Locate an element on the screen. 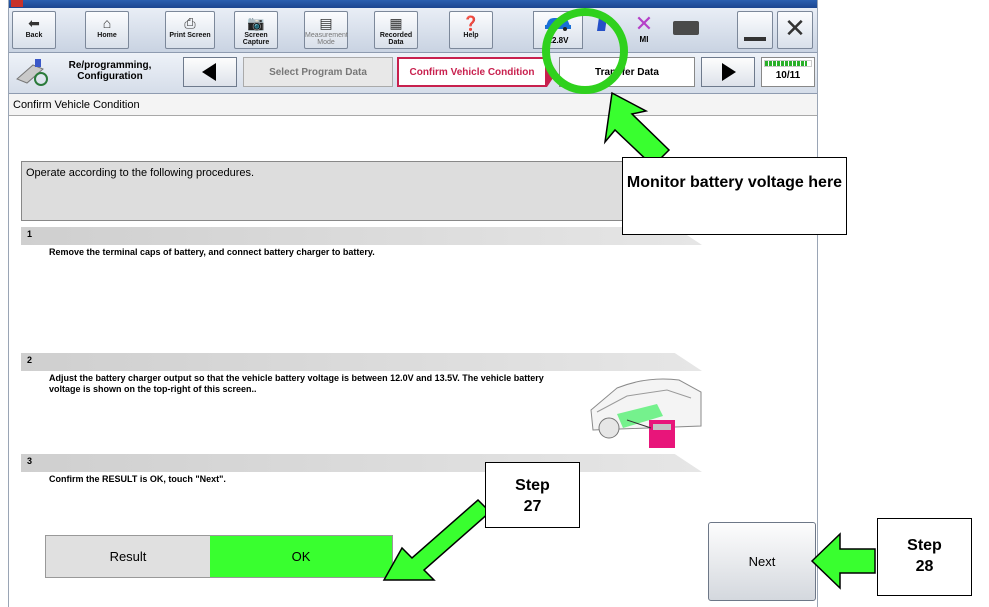  triangle-right-icon is located at coordinates (729, 72).